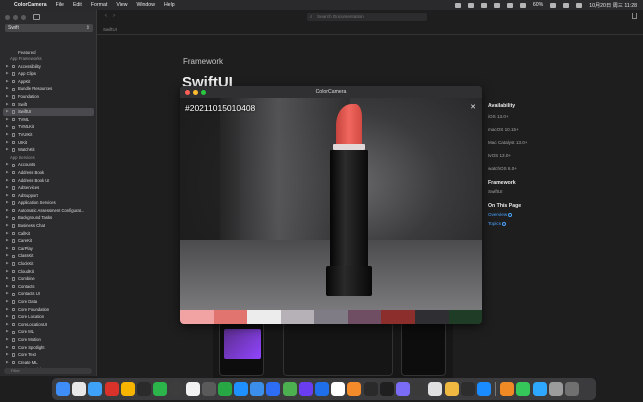 This screenshot has width=643, height=402. Describe the element at coordinates (48, 325) in the screenshot. I see `sidebar-item: ▶ CoreLocationUI` at that location.